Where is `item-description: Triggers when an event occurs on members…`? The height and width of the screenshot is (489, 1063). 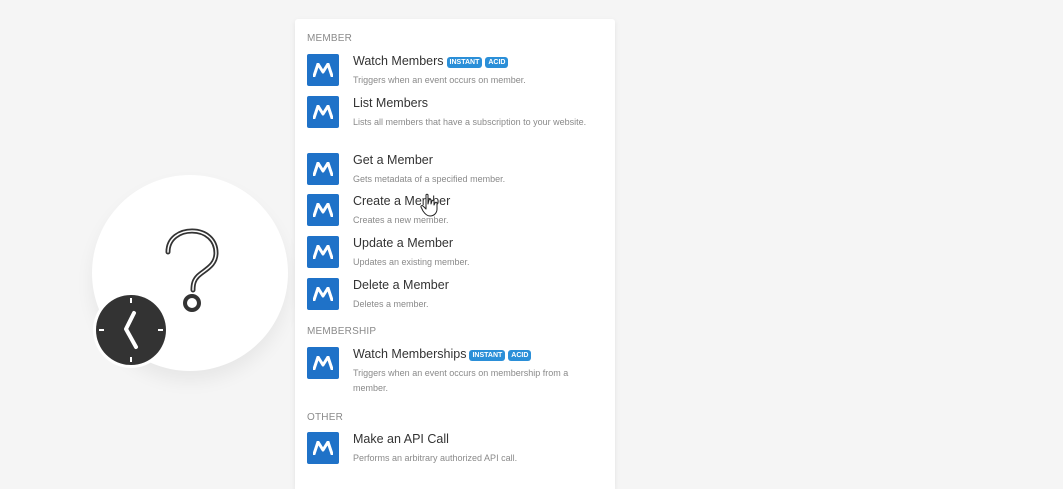
item-description: Triggers when an event occurs on members… is located at coordinates (461, 380).